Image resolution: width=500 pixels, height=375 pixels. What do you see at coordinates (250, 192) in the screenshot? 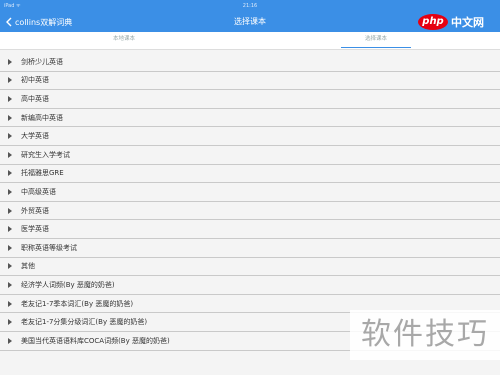
I see `list-item: 中高级英语` at bounding box center [250, 192].